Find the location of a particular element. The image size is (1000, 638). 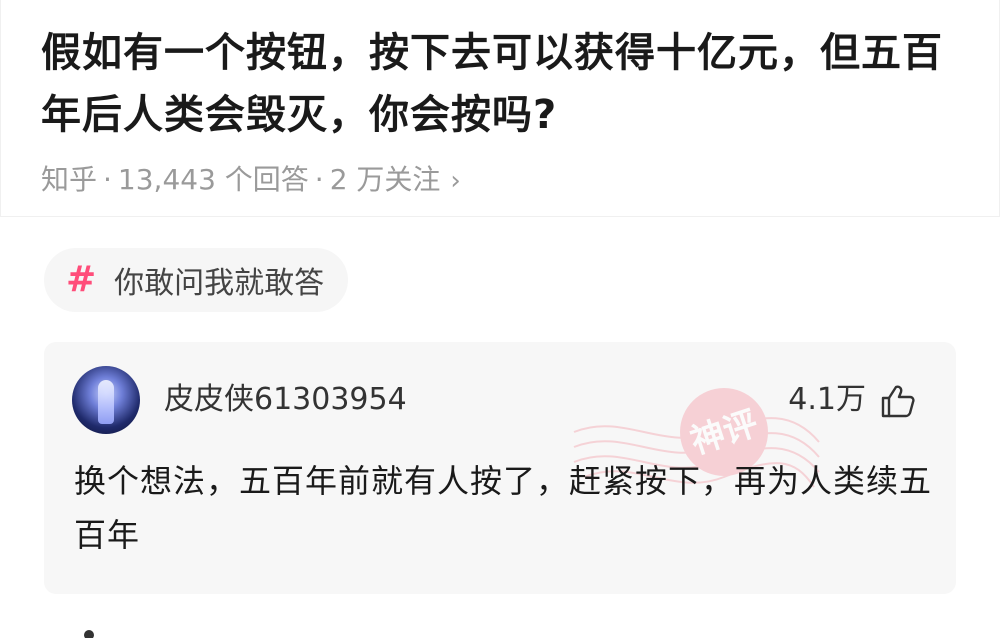

hash-icon: # is located at coordinates (81, 279).